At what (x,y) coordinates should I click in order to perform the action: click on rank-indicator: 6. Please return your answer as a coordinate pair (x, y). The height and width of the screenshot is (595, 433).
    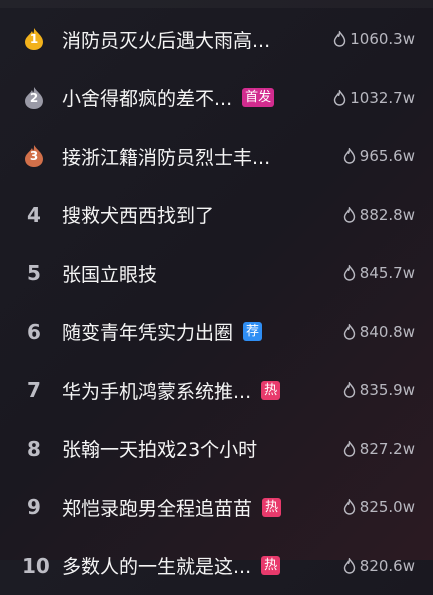
    Looking at the image, I should click on (34, 332).